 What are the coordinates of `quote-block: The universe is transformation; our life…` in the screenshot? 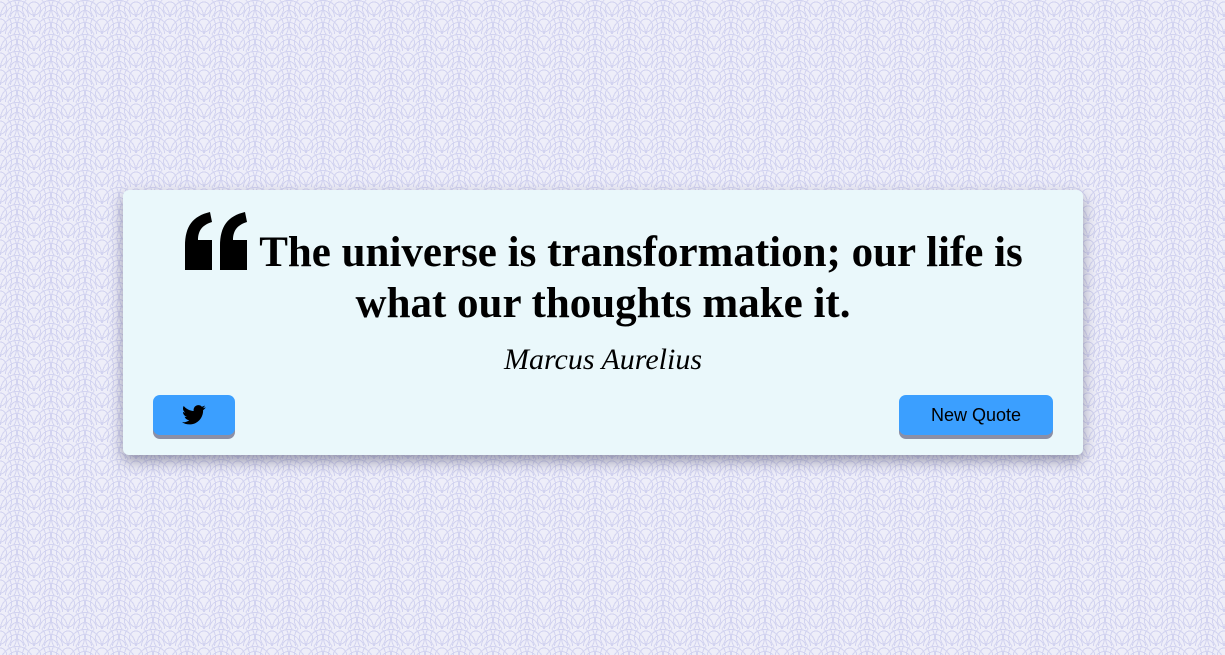 It's located at (603, 270).